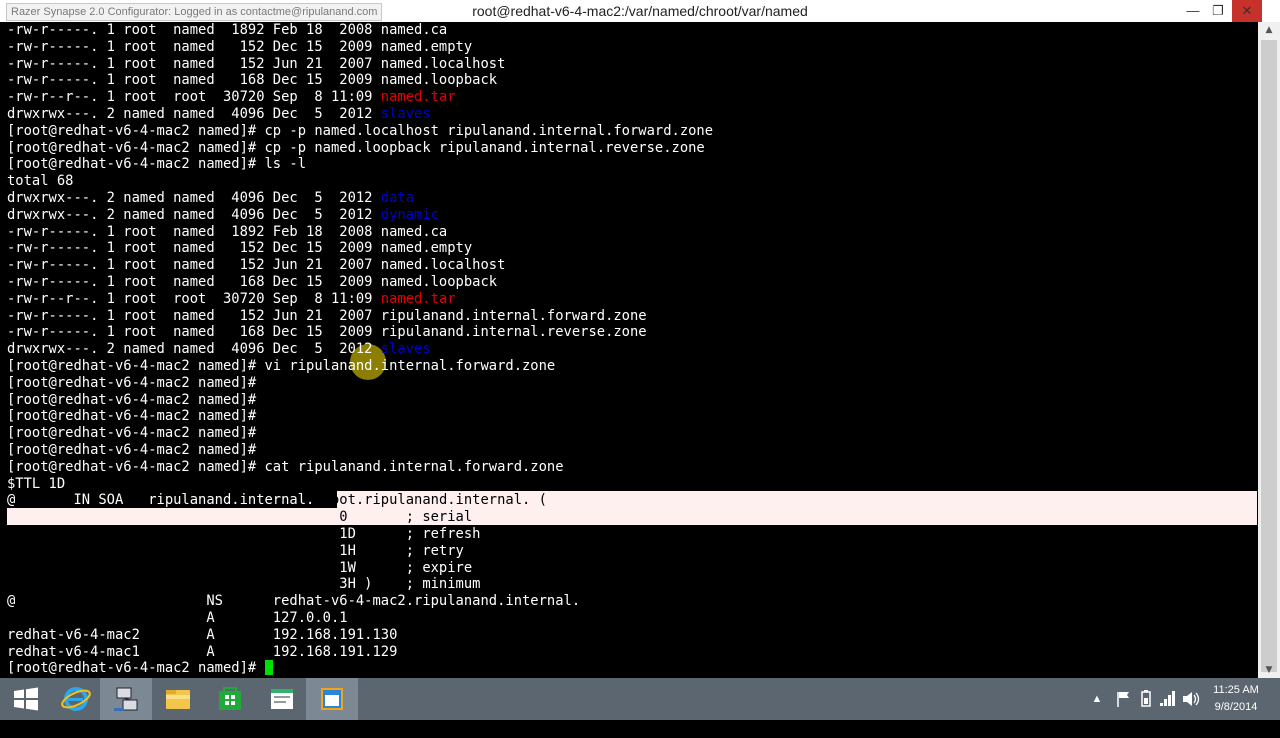 The width and height of the screenshot is (1280, 738). Describe the element at coordinates (268, 668) in the screenshot. I see `text-cursor` at that location.